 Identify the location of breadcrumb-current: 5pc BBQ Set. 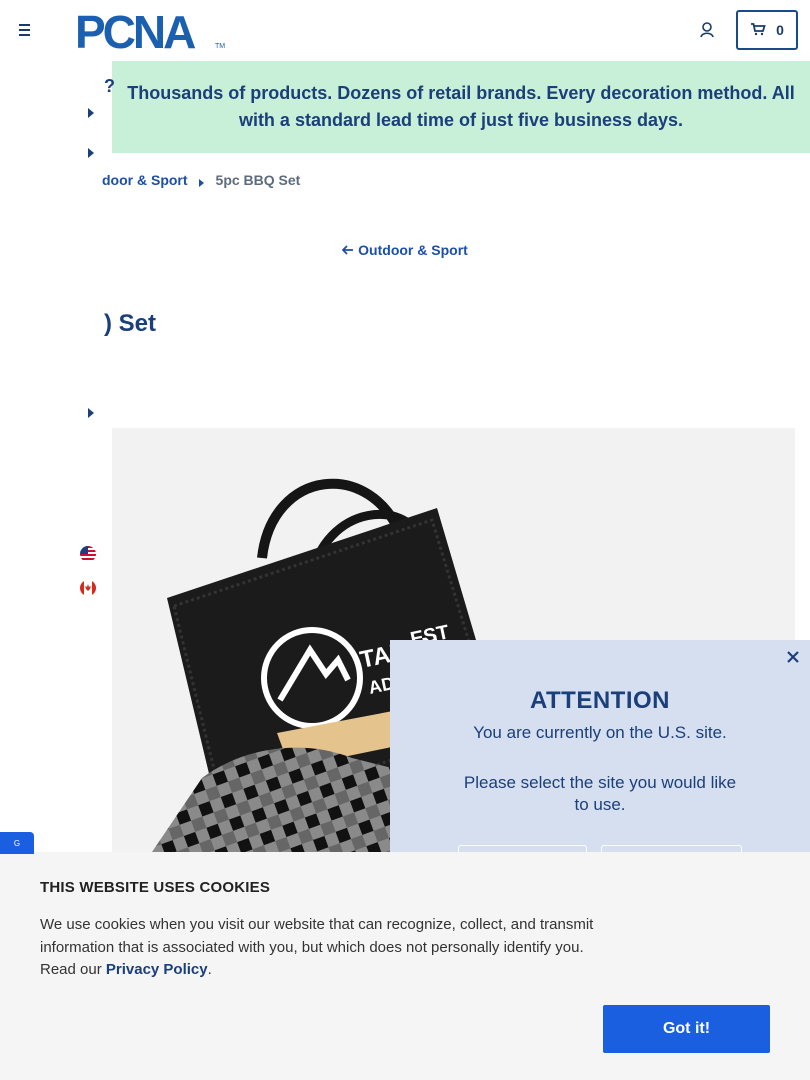
(258, 180).